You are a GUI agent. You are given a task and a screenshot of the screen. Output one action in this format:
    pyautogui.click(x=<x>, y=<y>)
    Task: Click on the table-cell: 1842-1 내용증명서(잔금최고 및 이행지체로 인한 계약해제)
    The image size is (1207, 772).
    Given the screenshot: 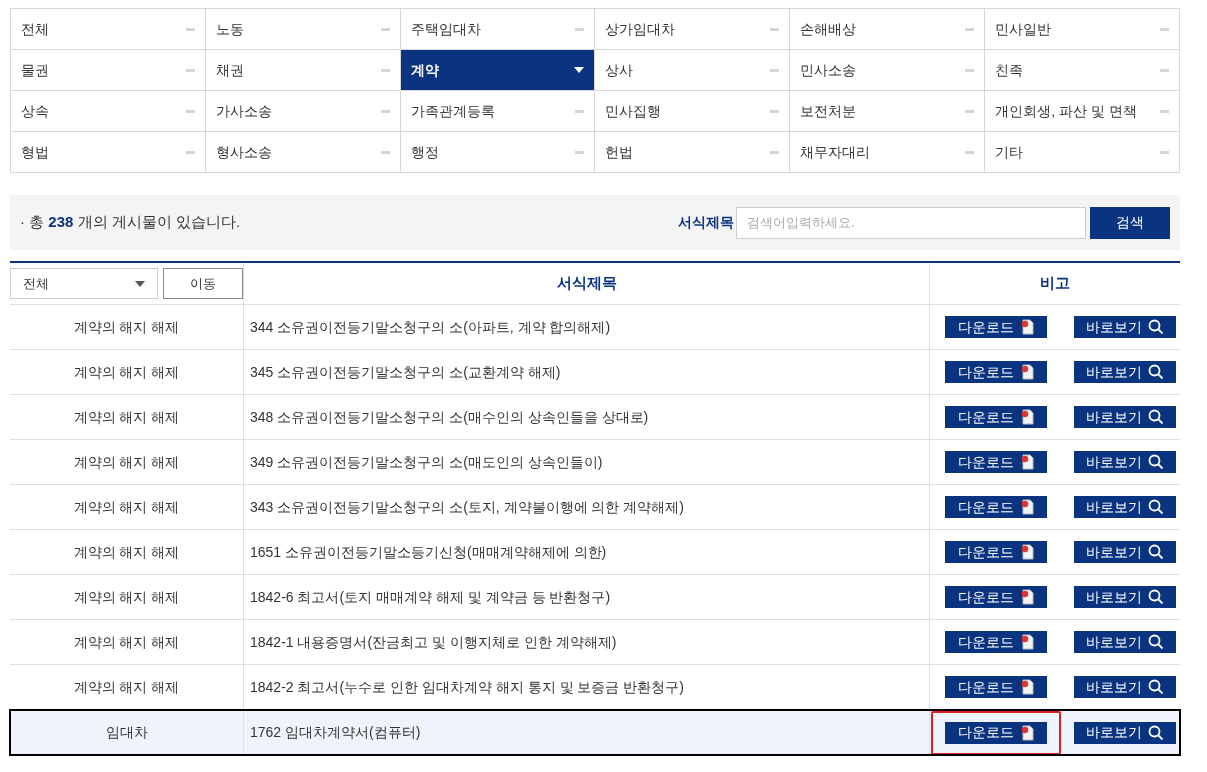 What is the action you would take?
    pyautogui.click(x=587, y=642)
    